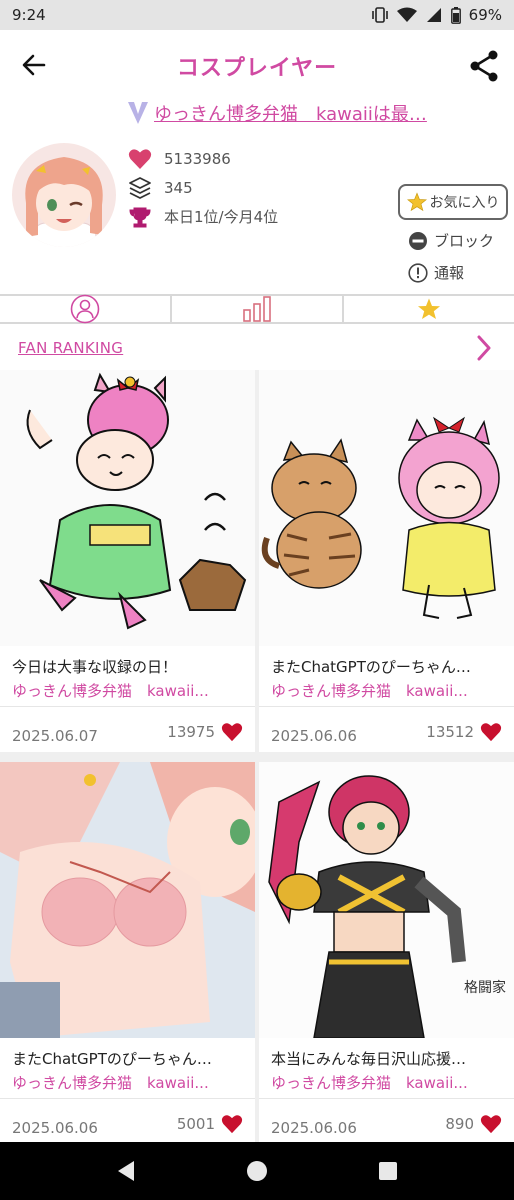 This screenshot has height=1200, width=514. I want to click on nav-back-button, so click(126, 1171).